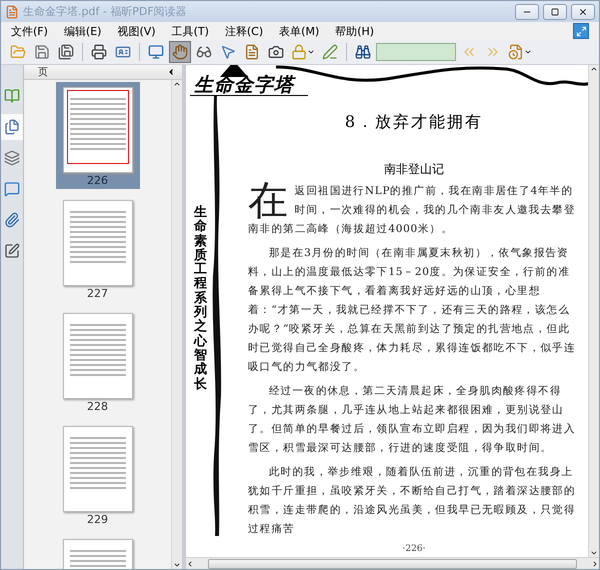 This screenshot has height=570, width=600. I want to click on folder-icon, so click(18, 52).